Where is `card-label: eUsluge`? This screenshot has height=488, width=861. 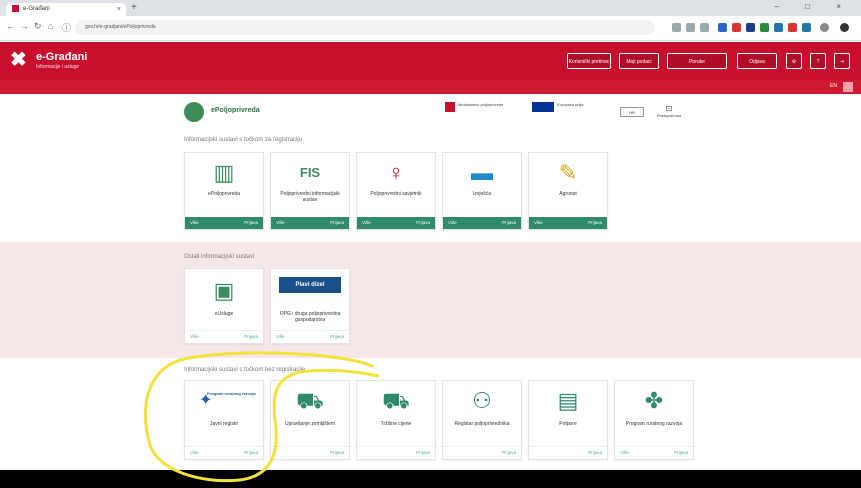
card-label: eUsluge is located at coordinates (224, 314).